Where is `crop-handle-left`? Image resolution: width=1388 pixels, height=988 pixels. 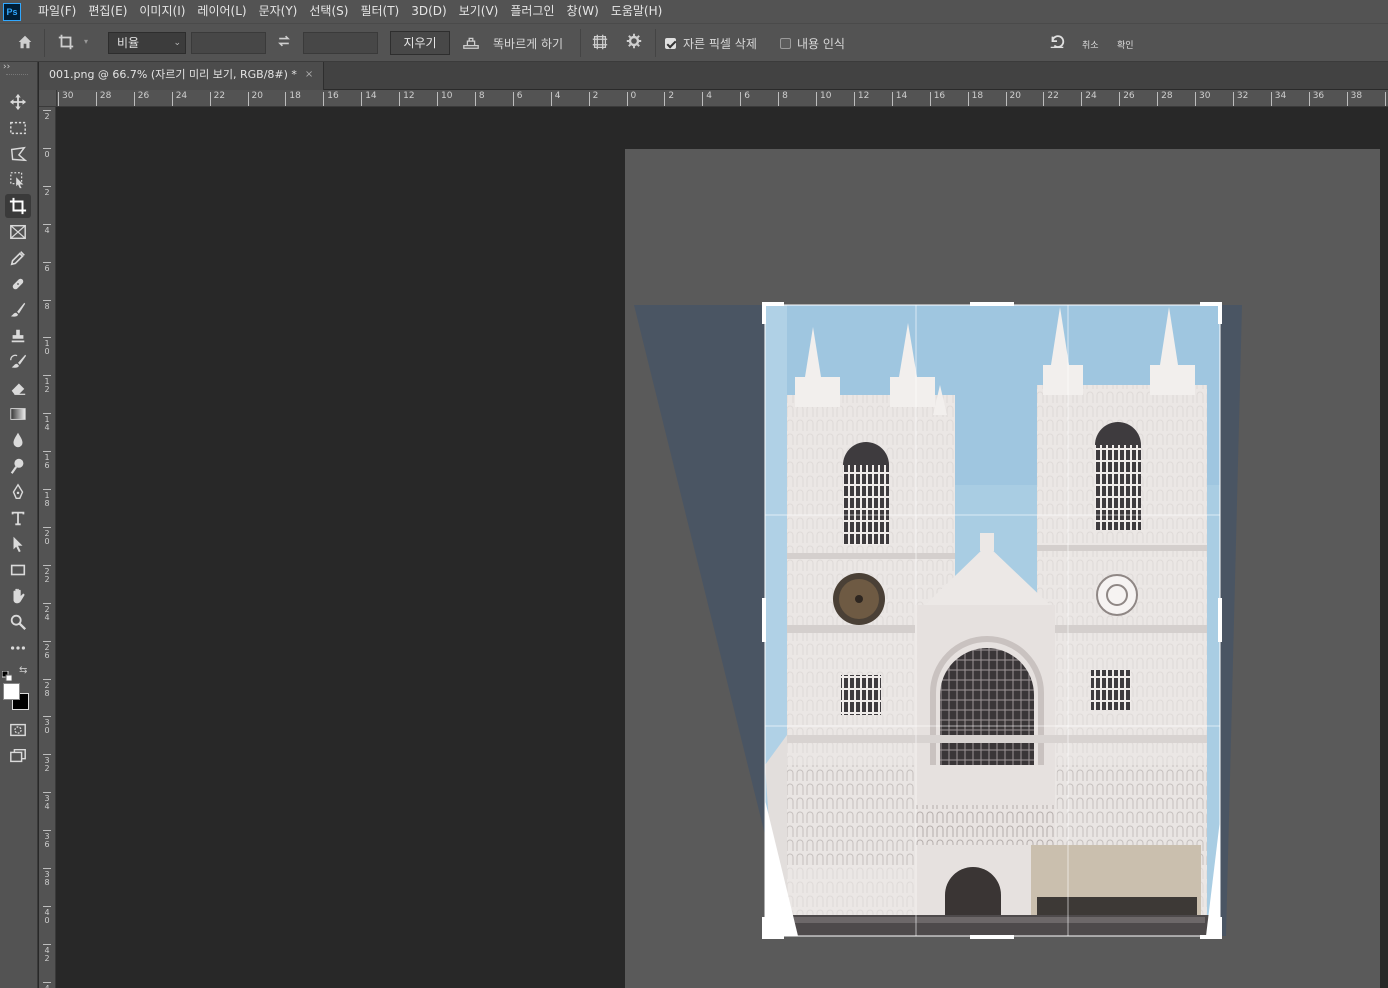
crop-handle-left is located at coordinates (764, 620).